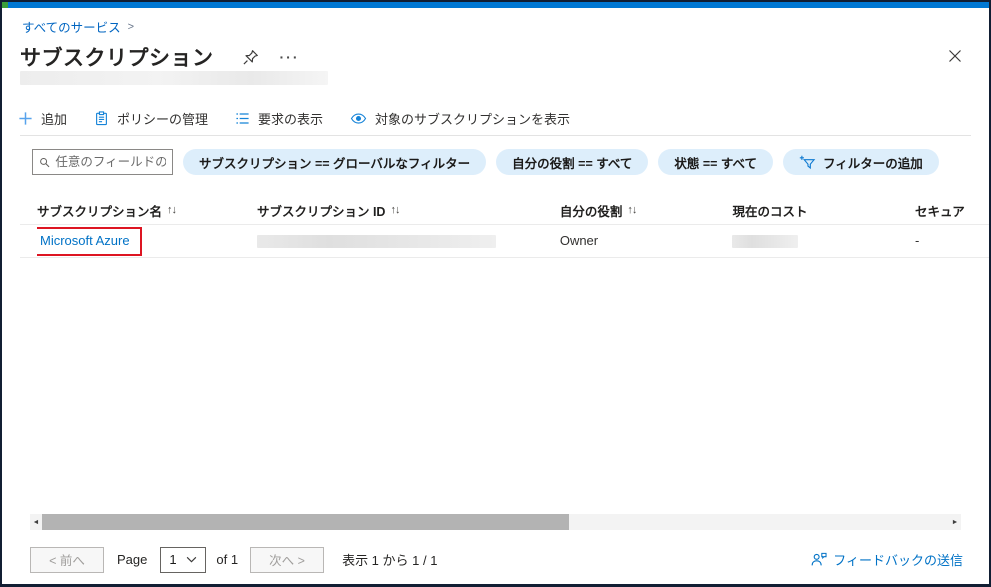 This screenshot has width=991, height=587. What do you see at coordinates (131, 26) in the screenshot?
I see `breadcrumb-chevron-icon: >` at bounding box center [131, 26].